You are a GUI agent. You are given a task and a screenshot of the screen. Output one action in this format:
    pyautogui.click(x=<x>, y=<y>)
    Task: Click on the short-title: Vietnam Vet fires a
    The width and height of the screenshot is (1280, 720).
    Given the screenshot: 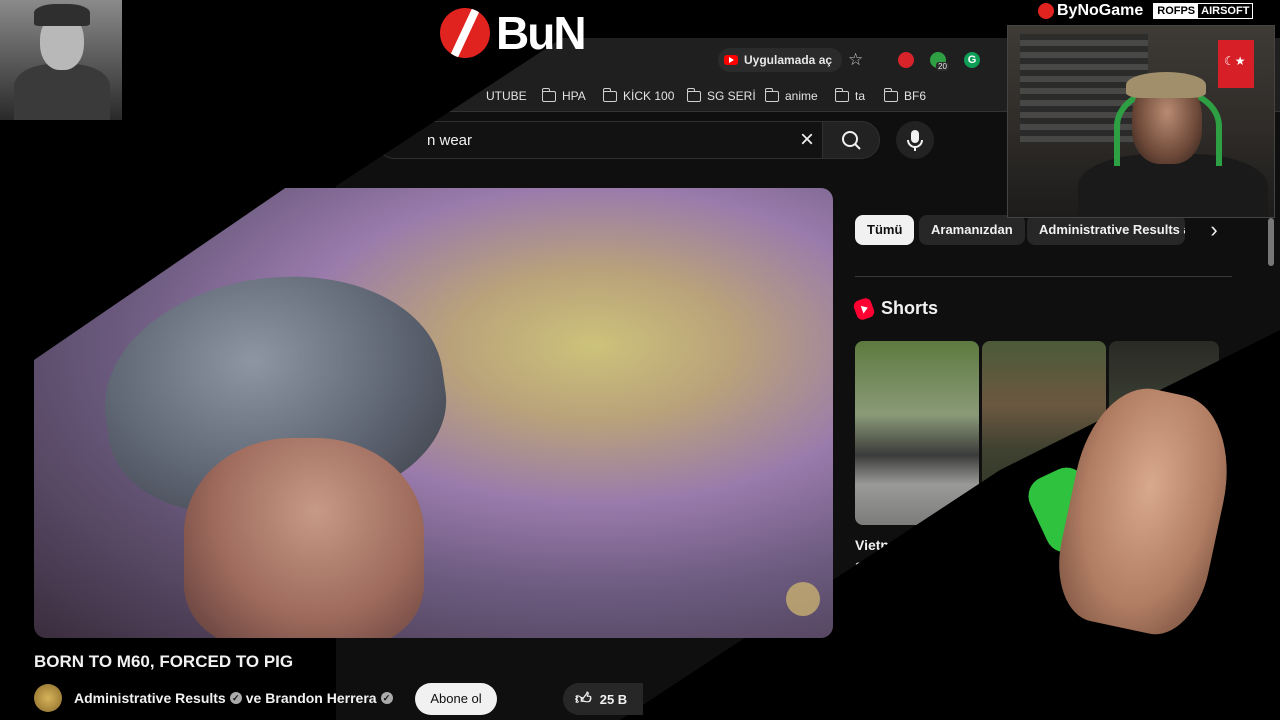 What is the action you would take?
    pyautogui.click(x=915, y=555)
    